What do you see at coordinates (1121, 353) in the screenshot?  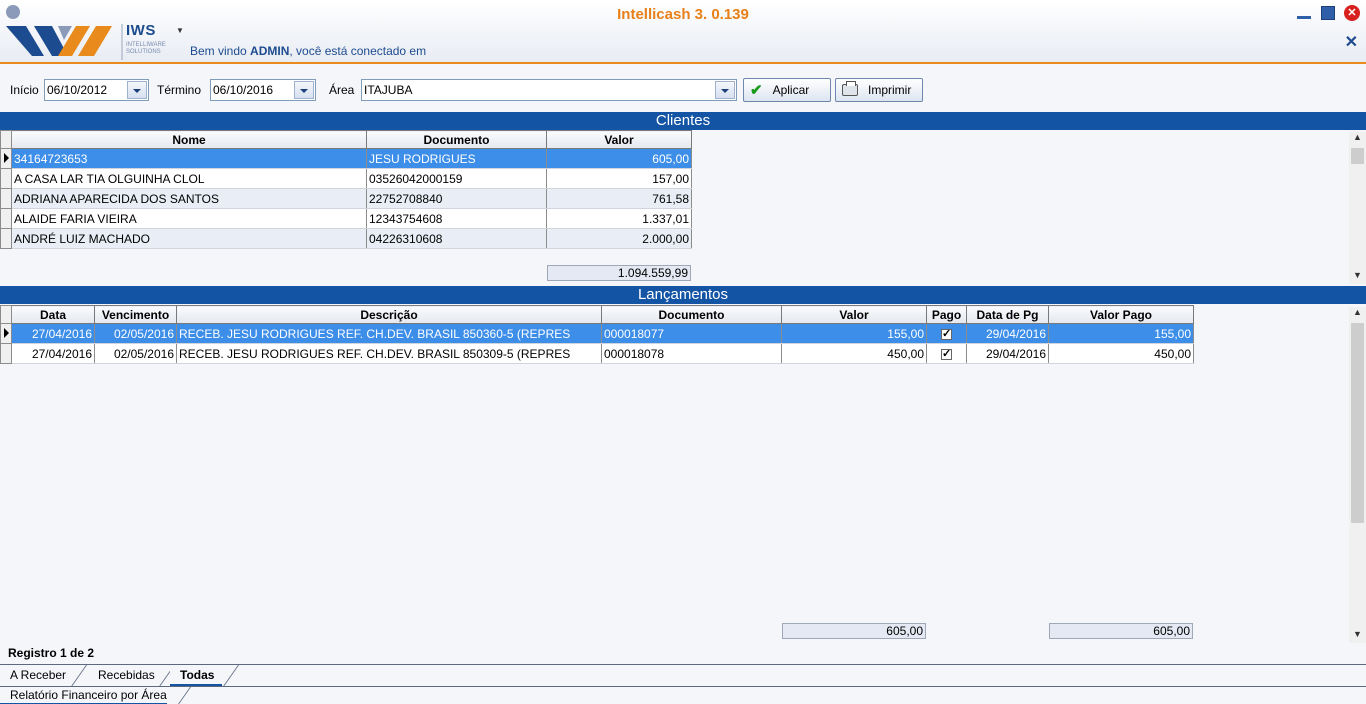 I see `cell-valor-pago: 450,00` at bounding box center [1121, 353].